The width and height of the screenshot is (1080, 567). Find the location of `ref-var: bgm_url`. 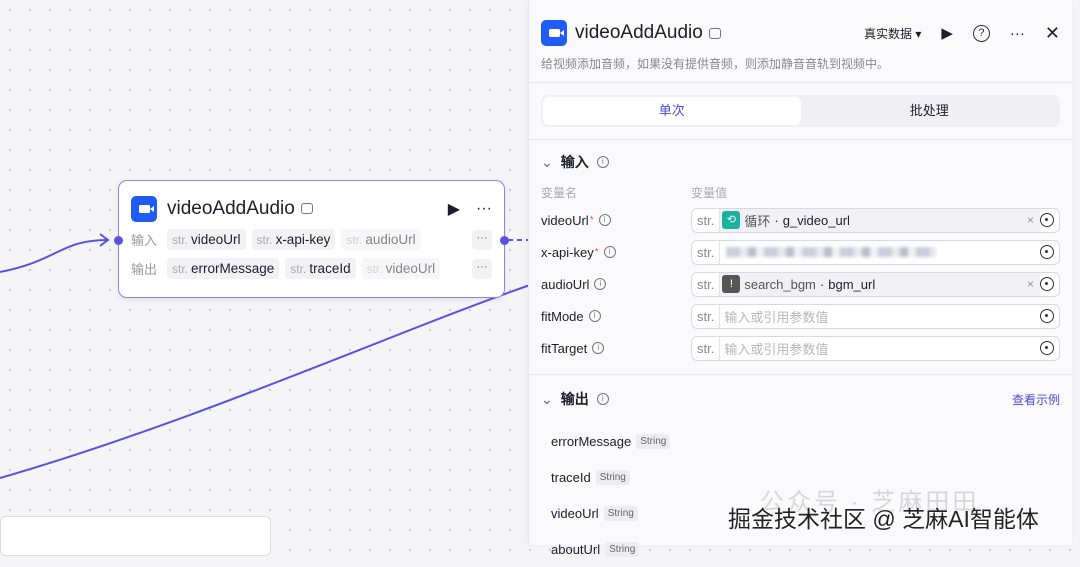

ref-var: bgm_url is located at coordinates (852, 284).